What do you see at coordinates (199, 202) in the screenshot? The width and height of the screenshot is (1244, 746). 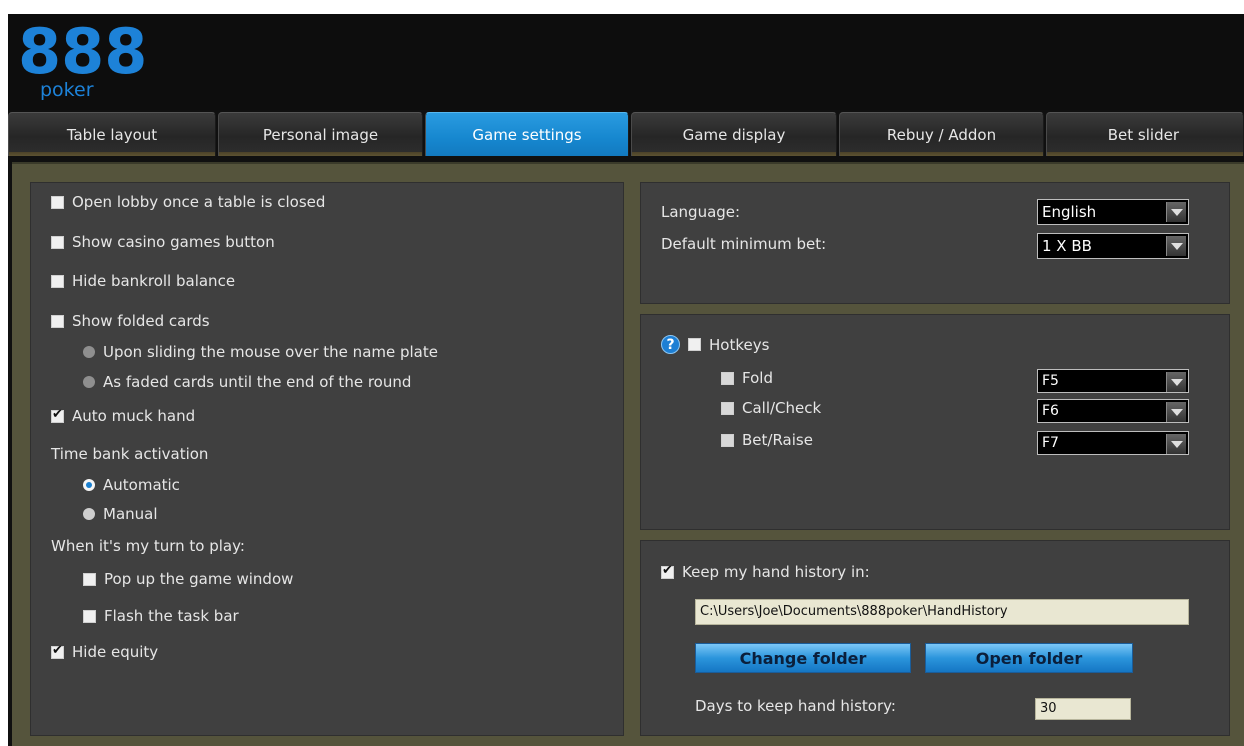 I see `open-lobby-label: Open lobby once a table is closed` at bounding box center [199, 202].